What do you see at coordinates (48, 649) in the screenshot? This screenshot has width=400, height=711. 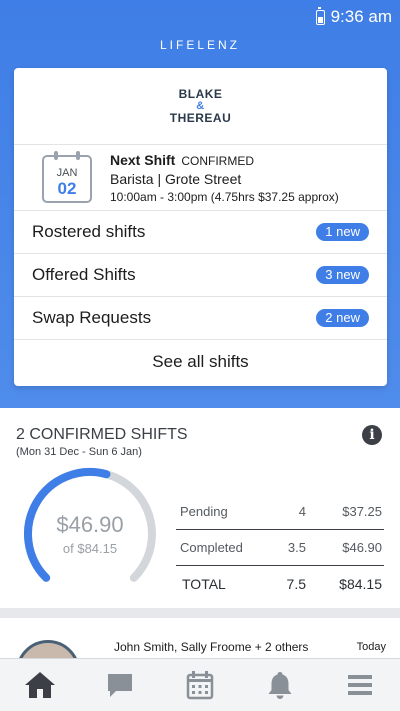 I see `avatar` at bounding box center [48, 649].